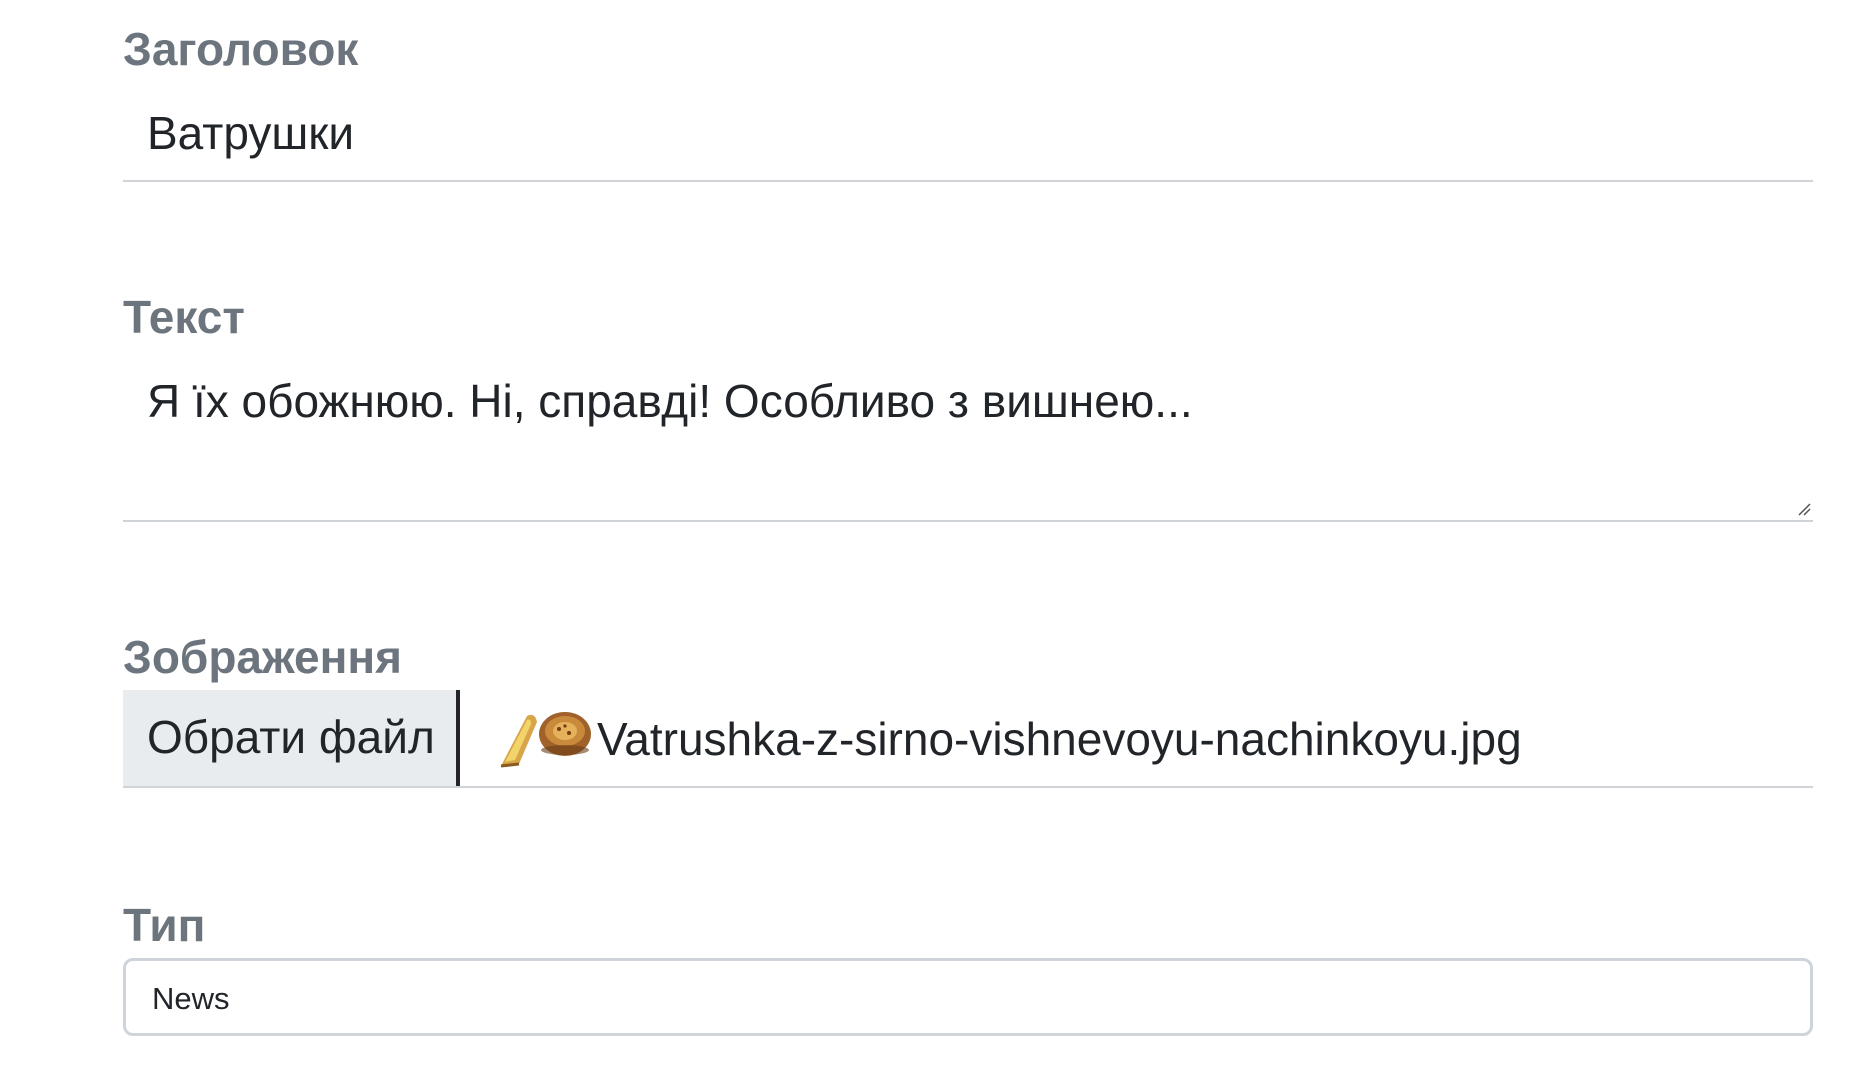 This screenshot has height=1076, width=1876. I want to click on title-input-value: Ватрушки, so click(251, 133).